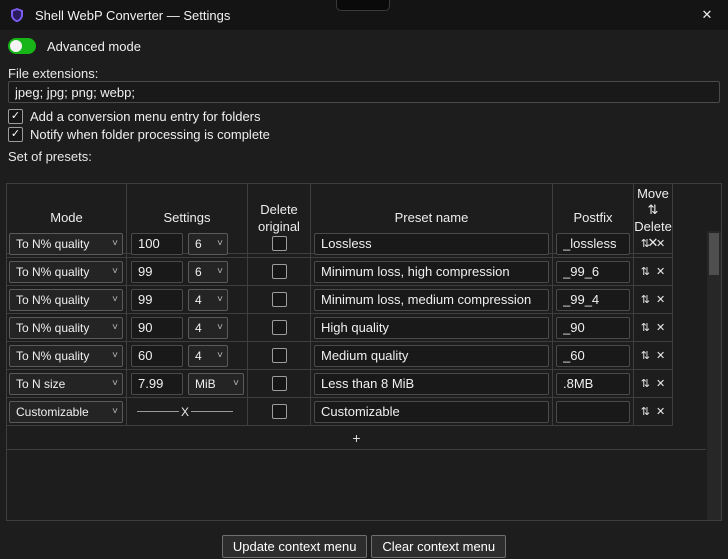 This screenshot has height=559, width=728. I want to click on folders-menu-label: Add a conversion menu entry for folders, so click(145, 116).